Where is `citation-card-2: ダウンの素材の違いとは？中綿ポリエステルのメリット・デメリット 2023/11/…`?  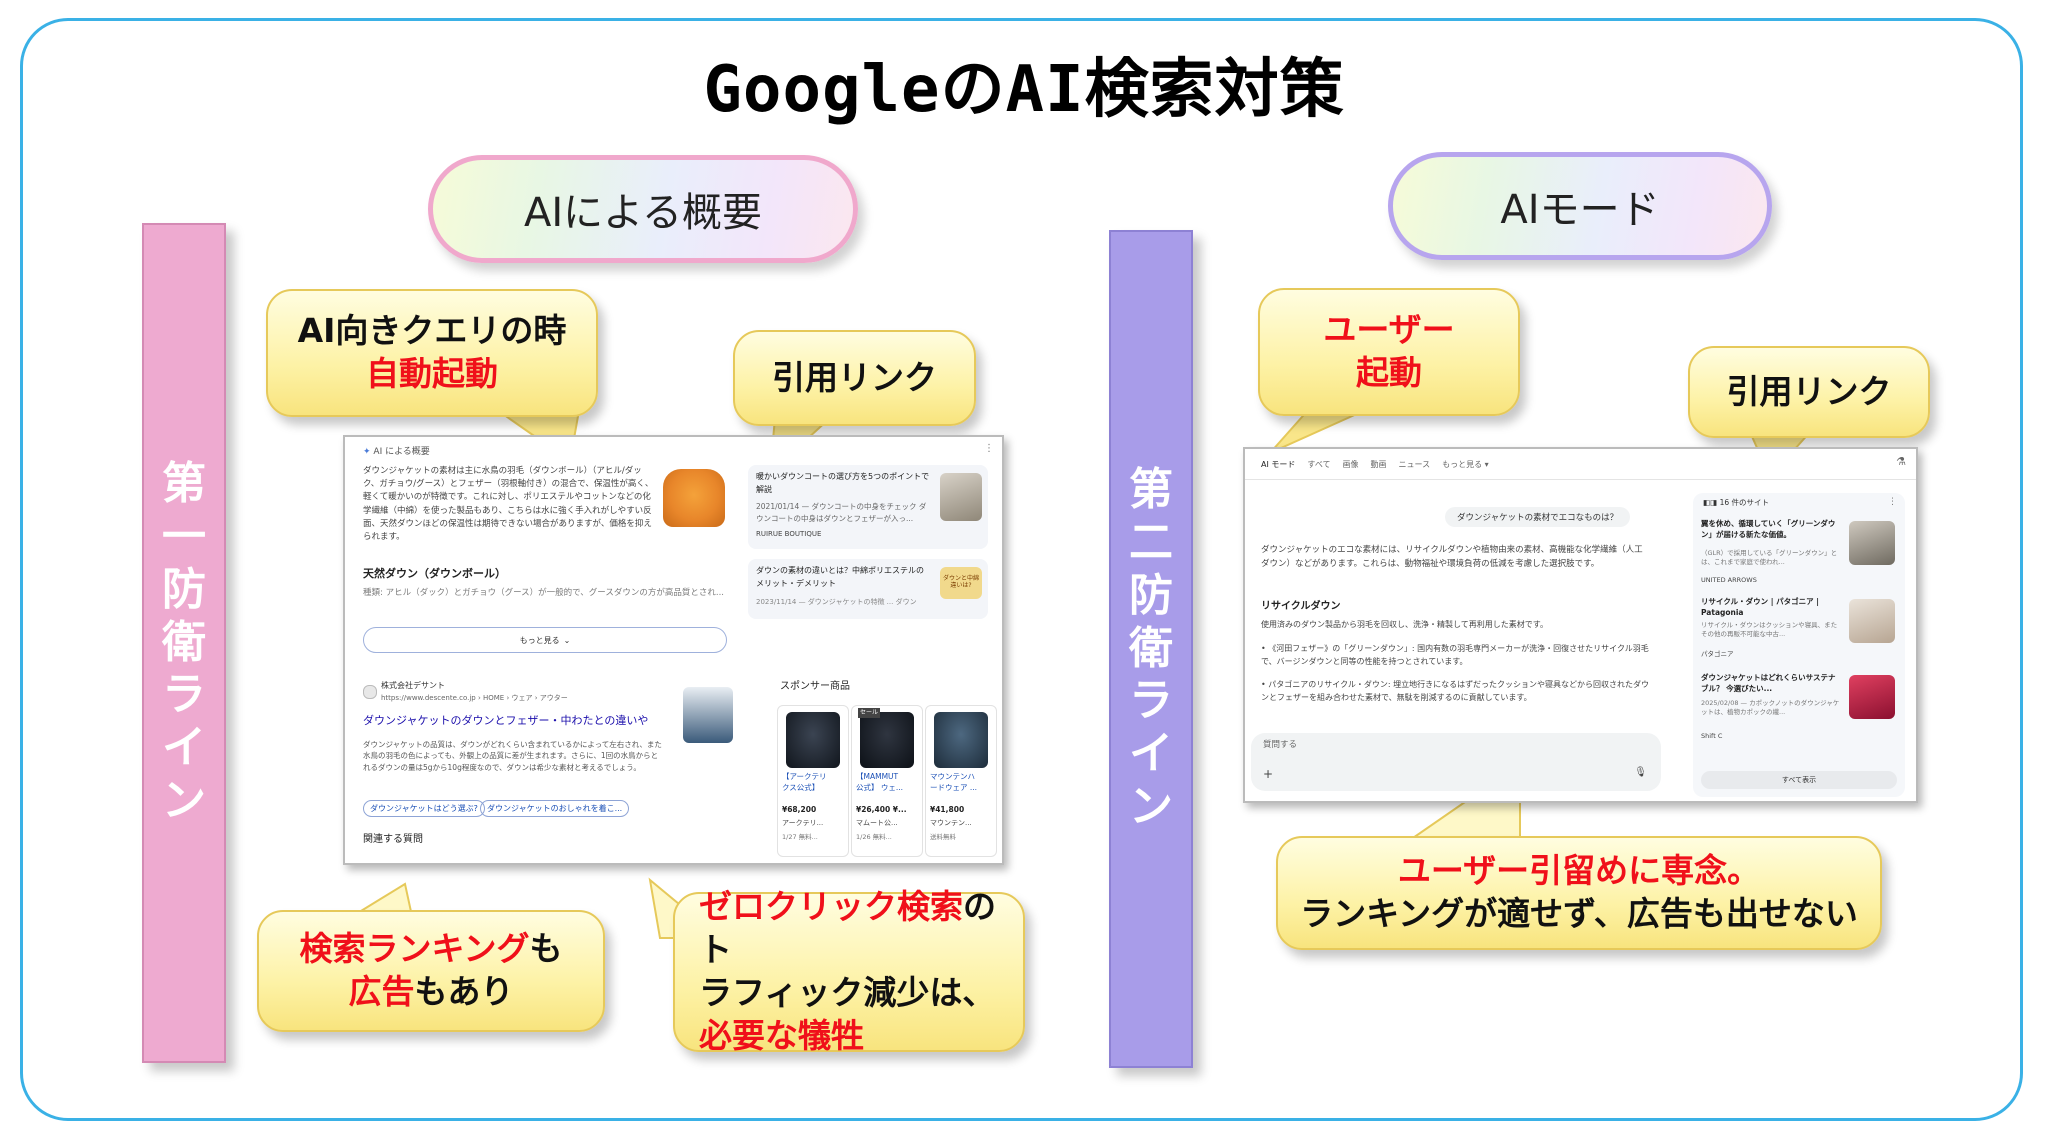
citation-card-2: ダウンの素材の違いとは？中綿ポリエステルのメリット・デメリット 2023/11/… is located at coordinates (868, 589).